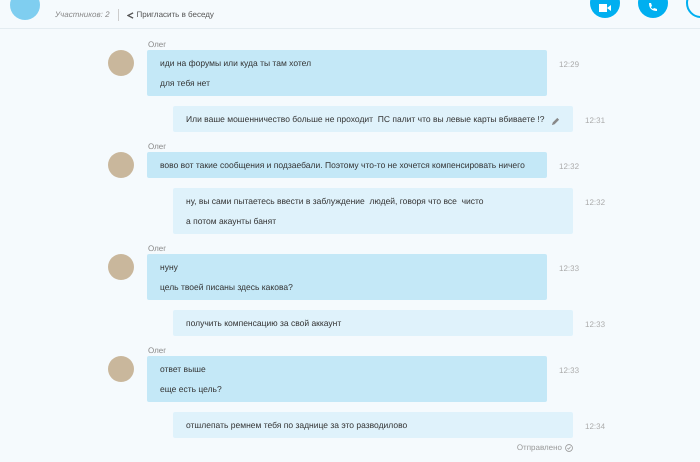 The image size is (700, 462). I want to click on check-circle-icon, so click(569, 448).